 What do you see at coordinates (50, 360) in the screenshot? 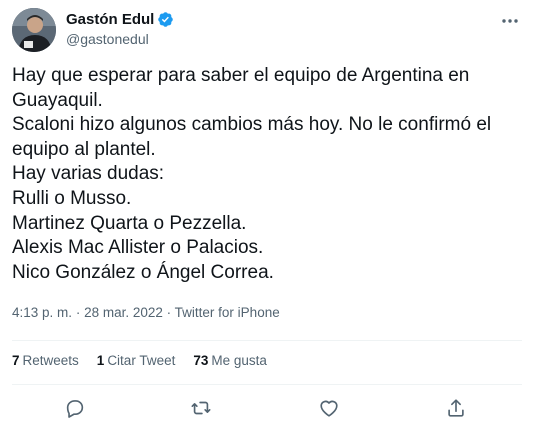
I see `retweets-label: Retweets` at bounding box center [50, 360].